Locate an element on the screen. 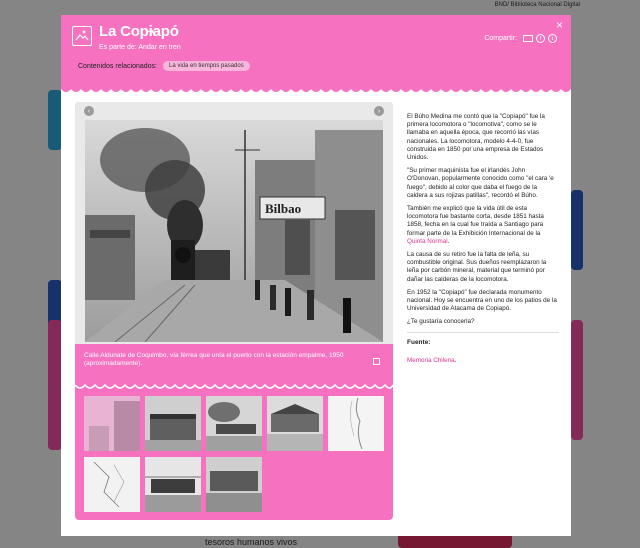  twitter-share-icon: t is located at coordinates (552, 38).